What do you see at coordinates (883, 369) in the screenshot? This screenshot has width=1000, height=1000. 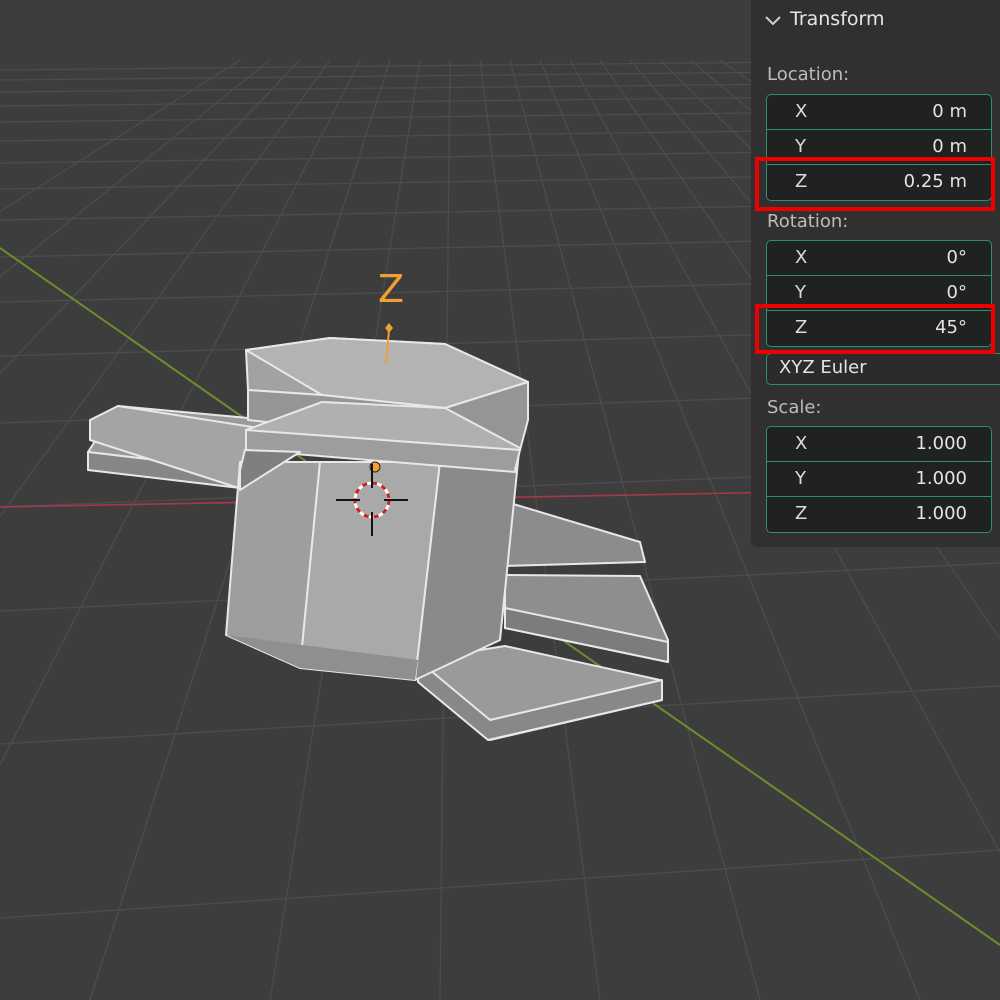 I see `rotation-mode-dropdown: XYZ Euler` at bounding box center [883, 369].